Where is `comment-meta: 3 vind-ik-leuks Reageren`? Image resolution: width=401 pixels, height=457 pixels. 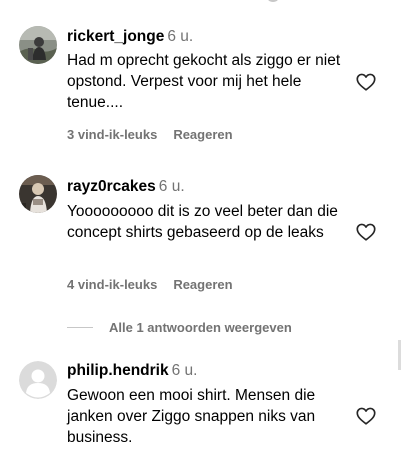
comment-meta: 3 vind-ik-leuks Reageren is located at coordinates (150, 135).